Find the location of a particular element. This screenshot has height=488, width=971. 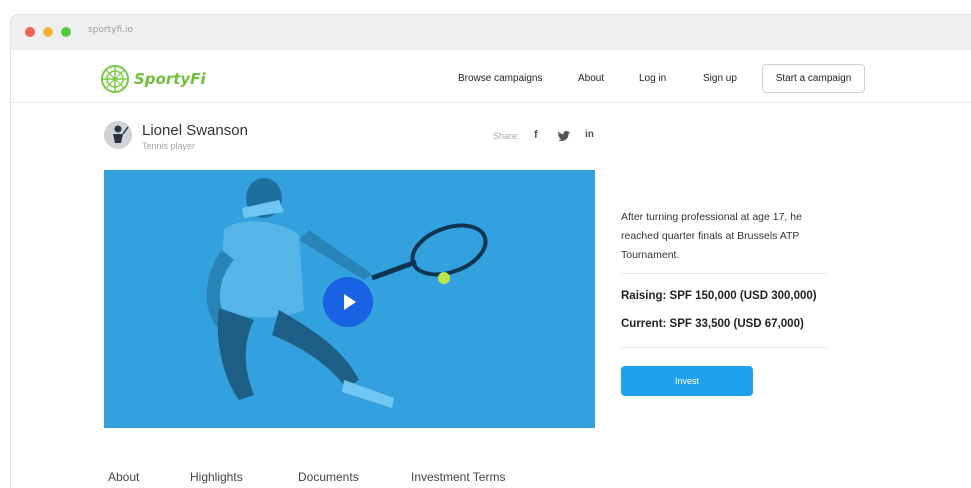

tab-investment-terms: Investment Terms is located at coordinates (458, 477).